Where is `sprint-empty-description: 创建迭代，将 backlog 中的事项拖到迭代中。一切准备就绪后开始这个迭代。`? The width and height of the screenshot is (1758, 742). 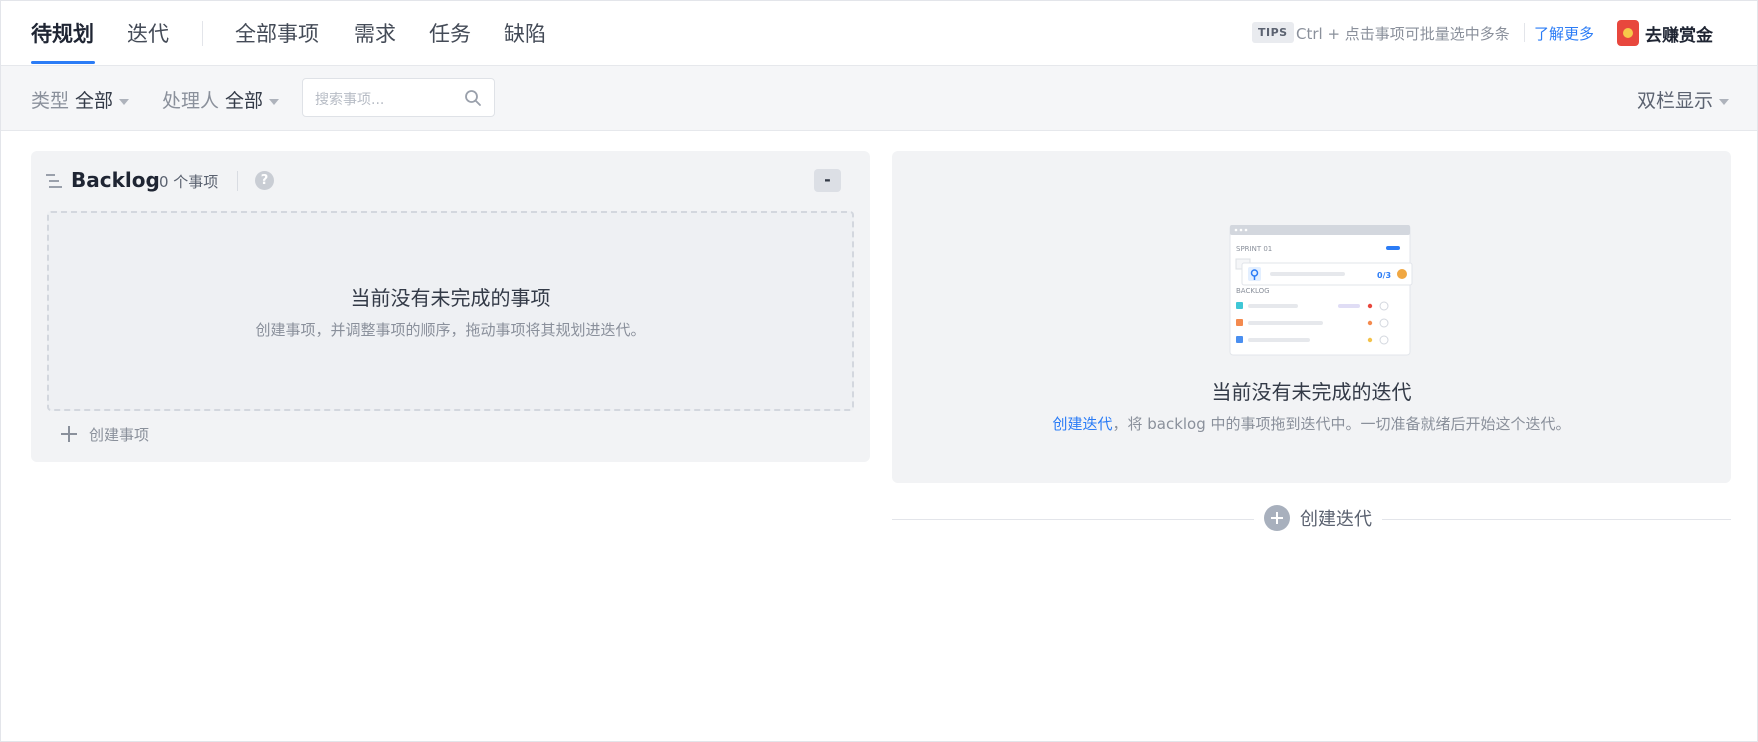 sprint-empty-description: 创建迭代，将 backlog 中的事项拖到迭代中。一切准备就绪后开始这个迭代。 is located at coordinates (1311, 423).